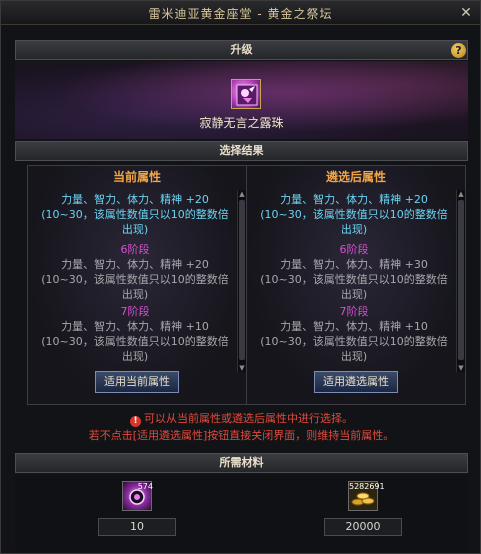 Image resolution: width=481 pixels, height=554 pixels. I want to click on apply-current-button: 适用当前属性, so click(137, 382).